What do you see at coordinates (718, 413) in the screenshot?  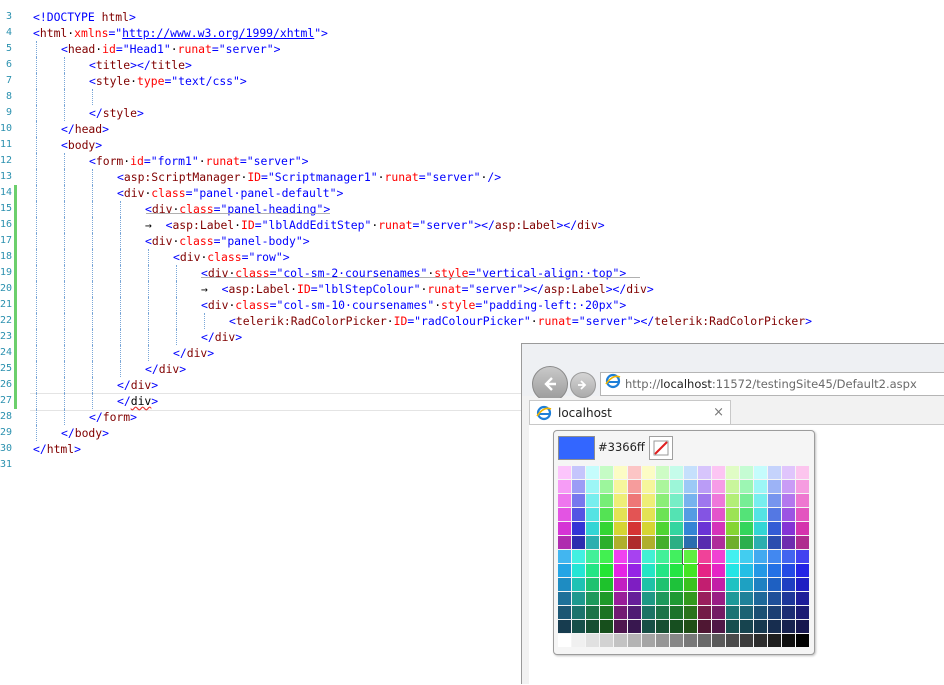 I see `close-tab-icon: ×` at bounding box center [718, 413].